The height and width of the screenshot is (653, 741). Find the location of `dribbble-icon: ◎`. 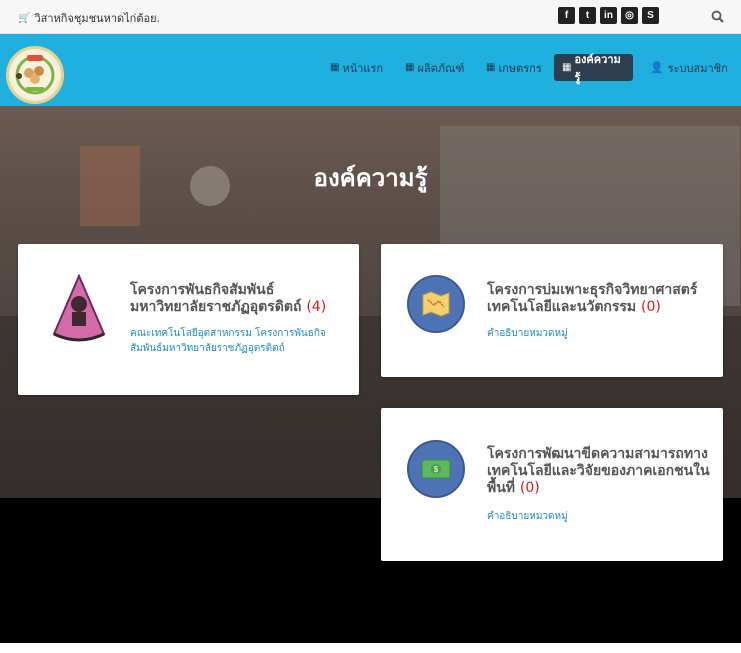

dribbble-icon: ◎ is located at coordinates (629, 15).